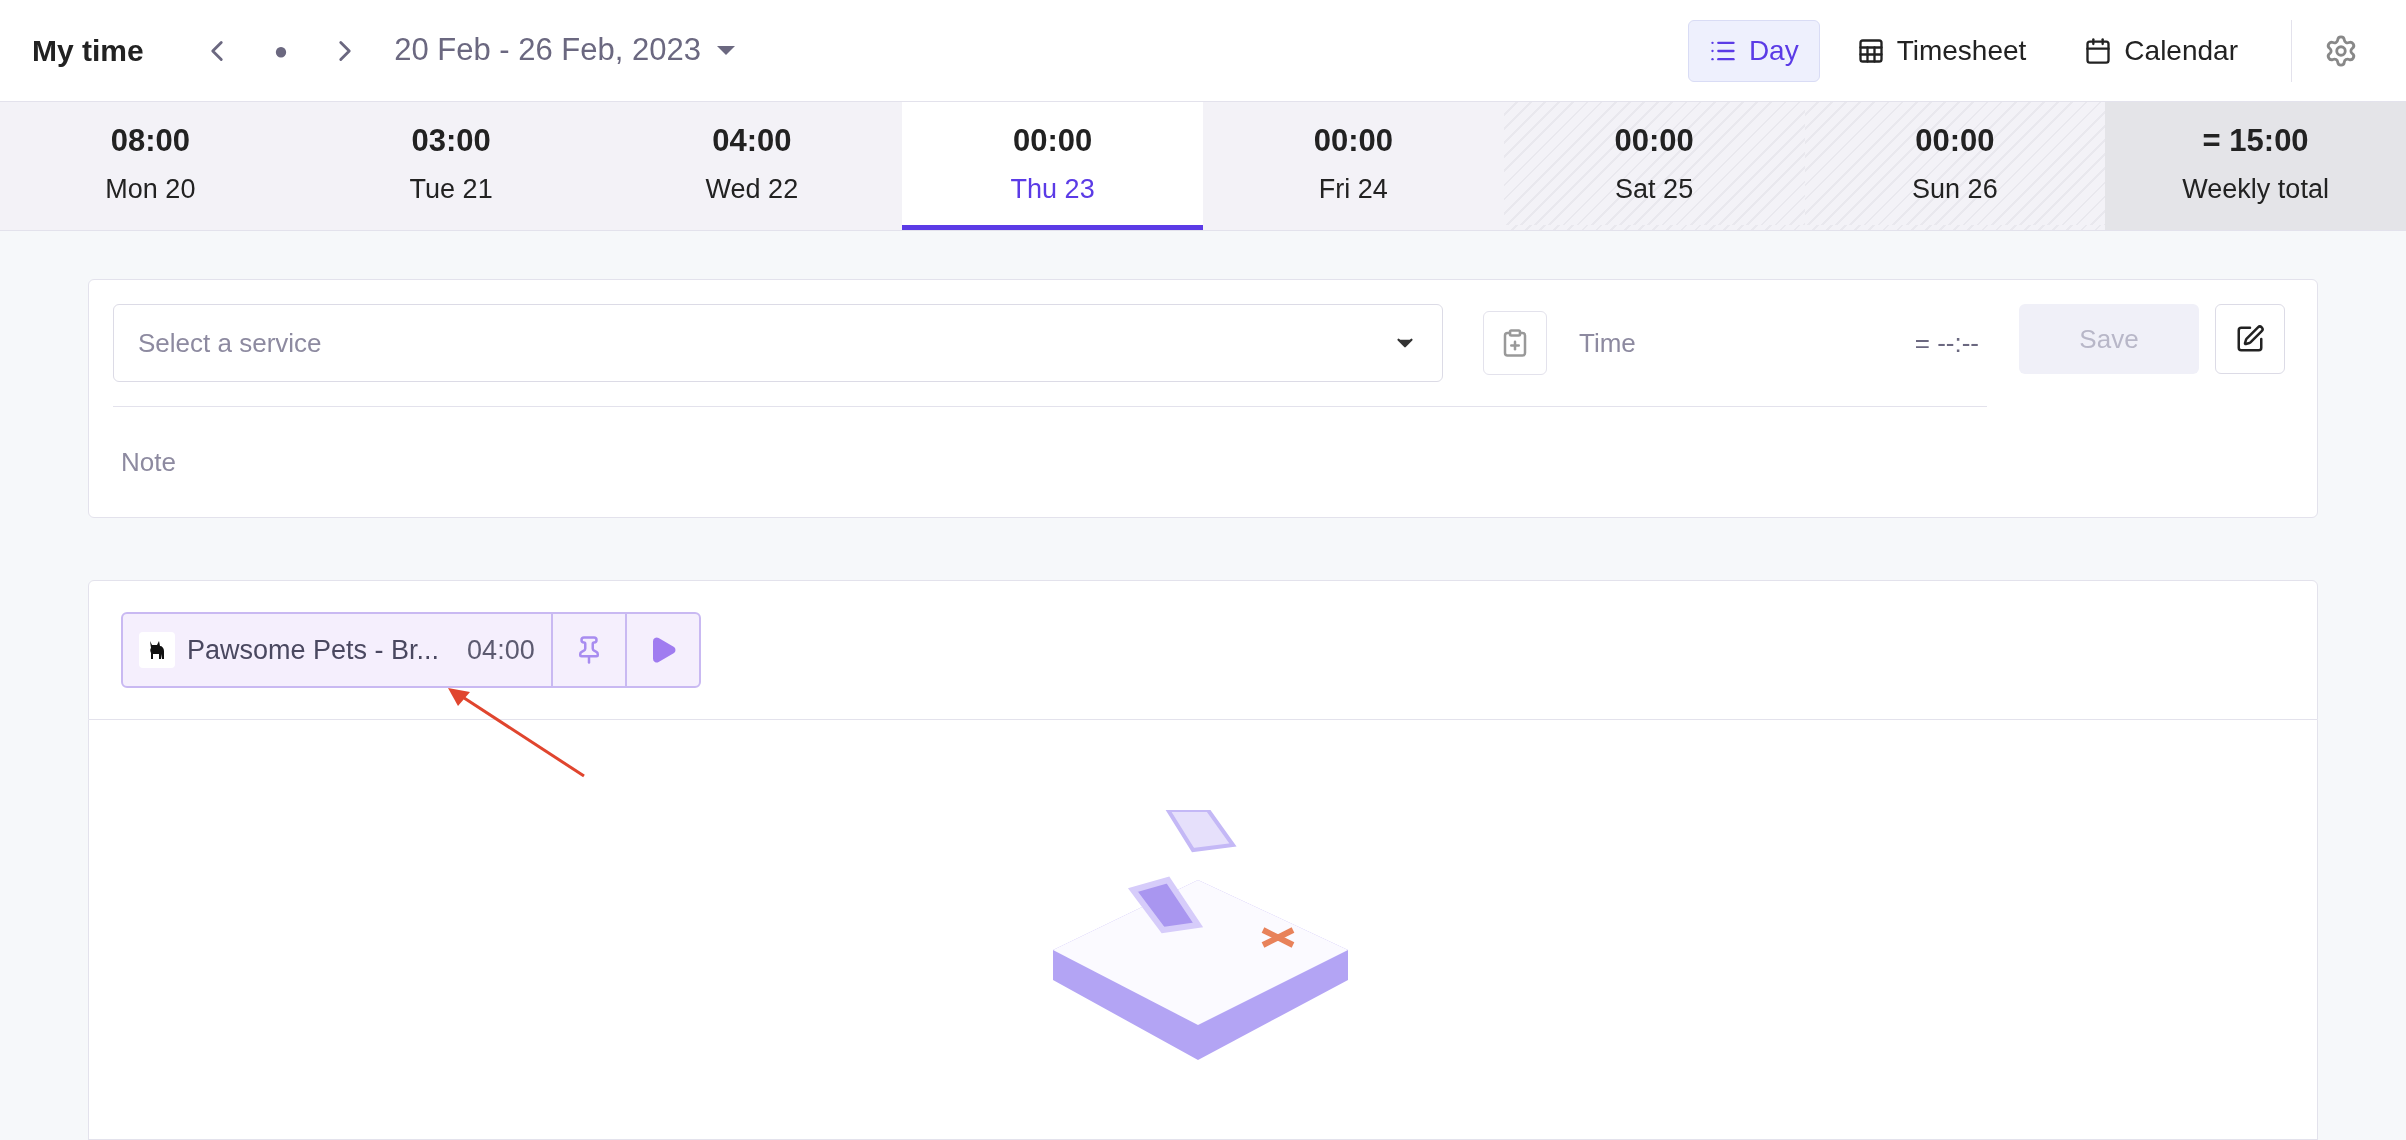  Describe the element at coordinates (1870, 50) in the screenshot. I see `table-icon` at that location.